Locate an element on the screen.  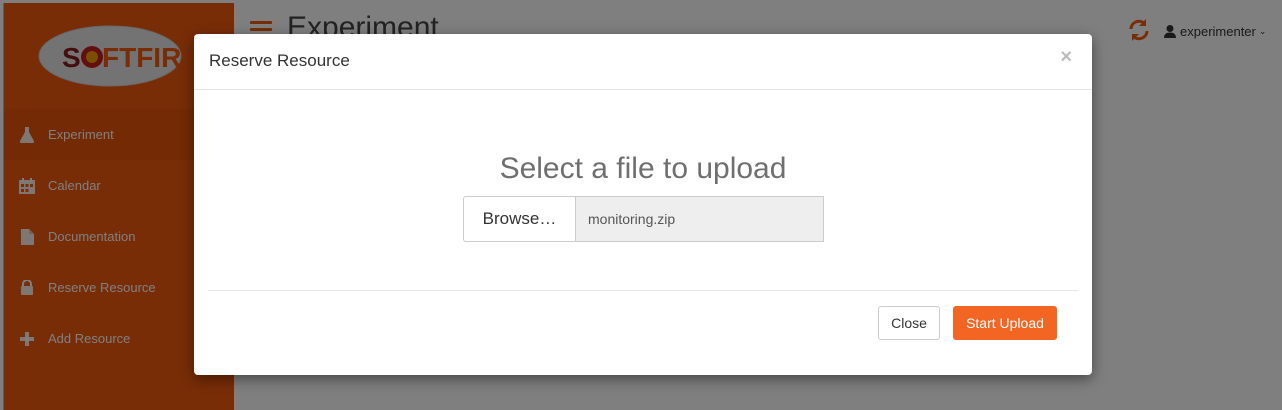
modal-header: Reserve Resource × is located at coordinates (643, 62).